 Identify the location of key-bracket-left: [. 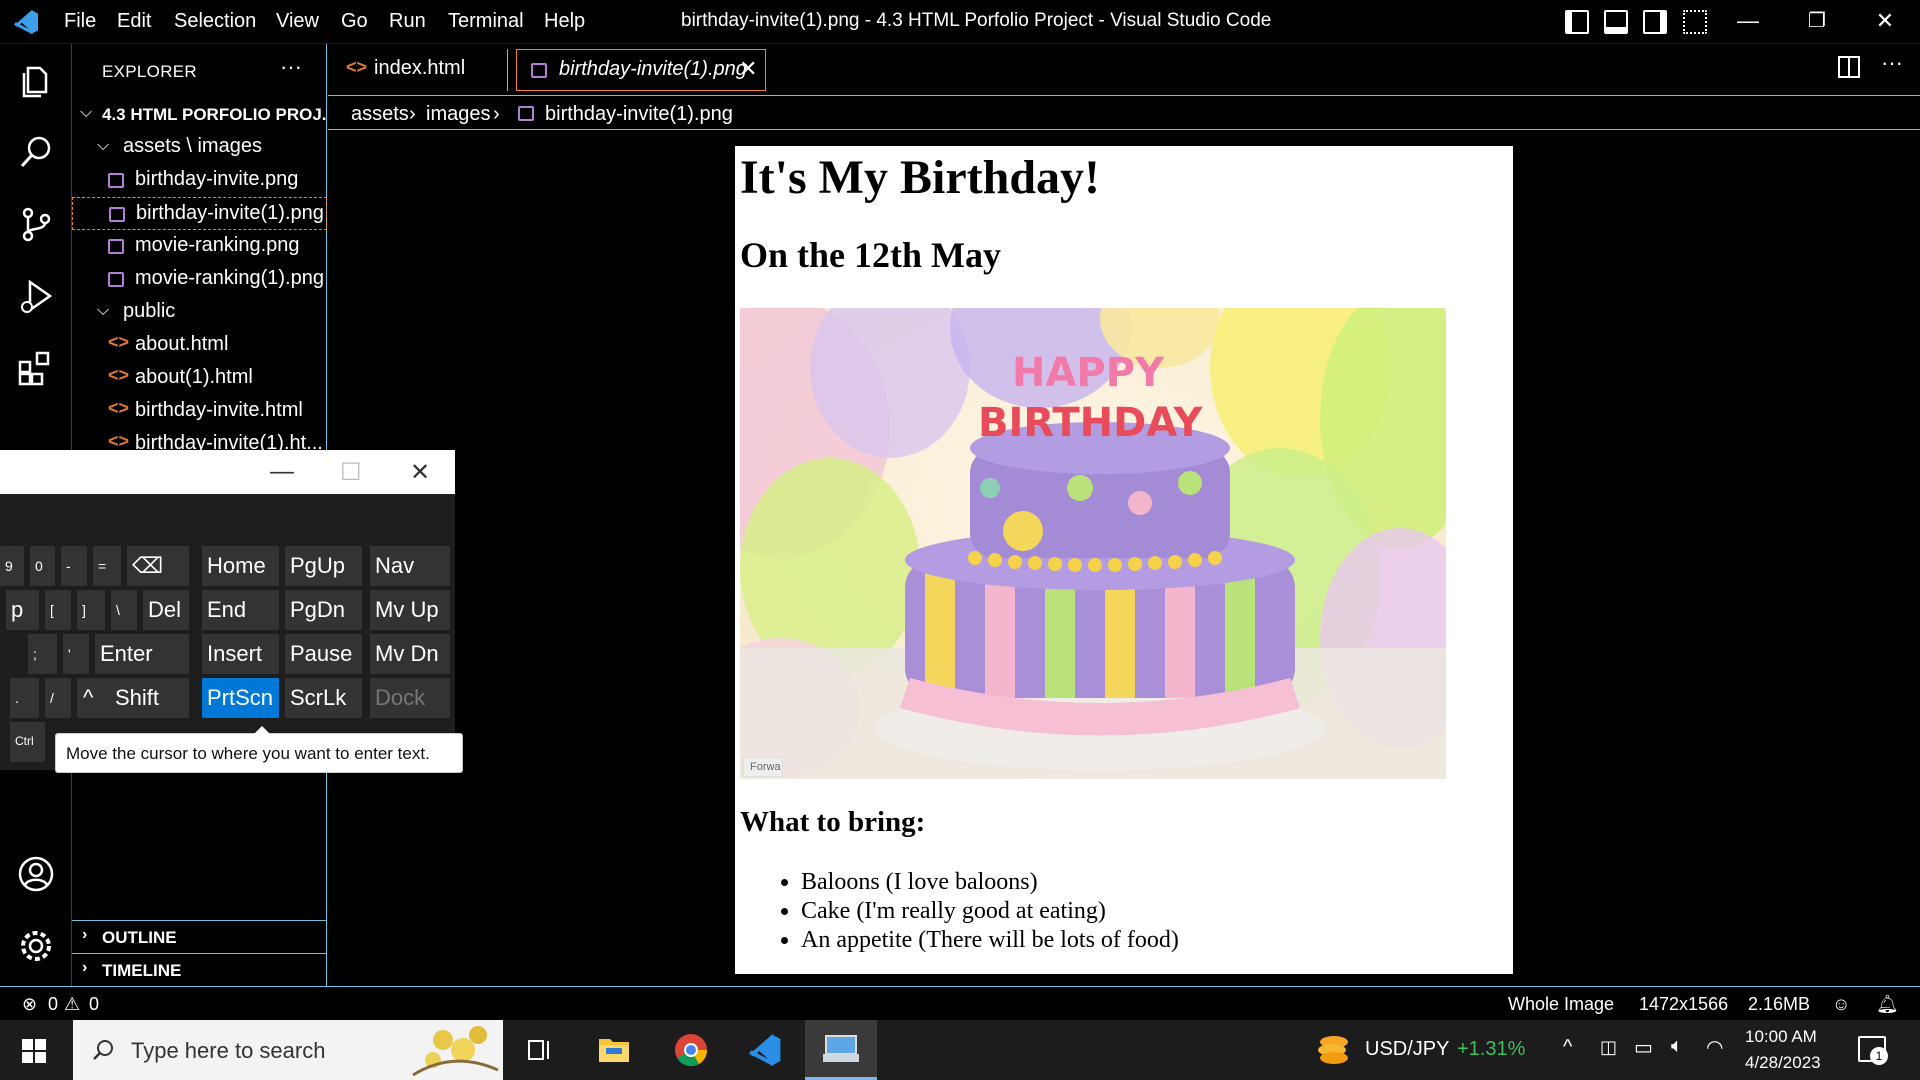
(58, 610).